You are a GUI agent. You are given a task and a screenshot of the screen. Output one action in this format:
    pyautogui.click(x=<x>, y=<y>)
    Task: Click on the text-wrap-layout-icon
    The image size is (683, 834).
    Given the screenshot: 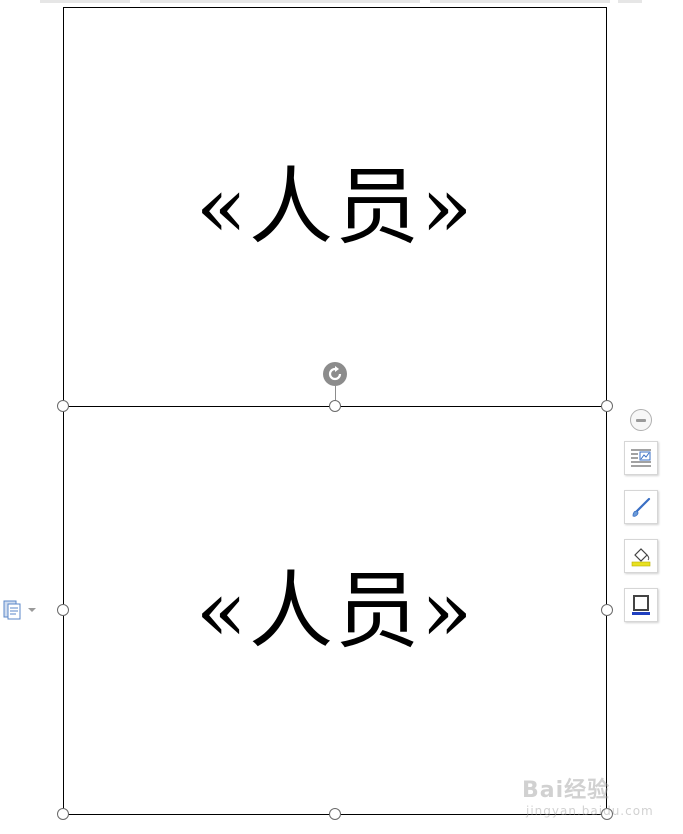 What is the action you would take?
    pyautogui.click(x=641, y=458)
    